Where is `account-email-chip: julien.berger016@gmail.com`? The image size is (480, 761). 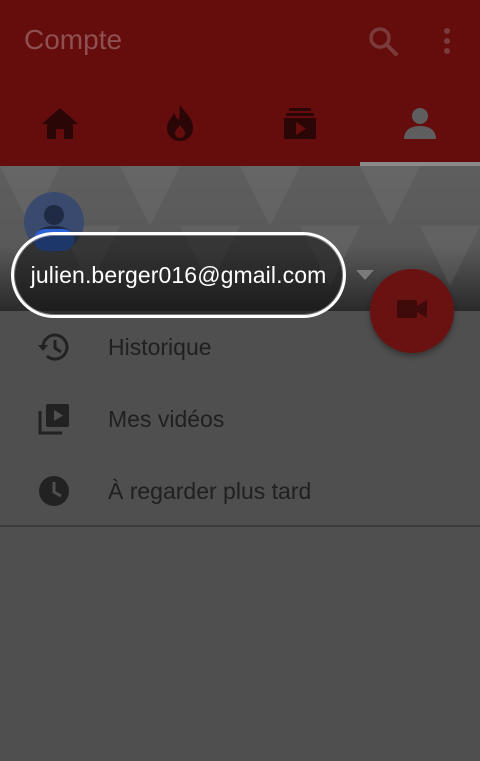
account-email-chip: julien.berger016@gmail.com is located at coordinates (178, 275).